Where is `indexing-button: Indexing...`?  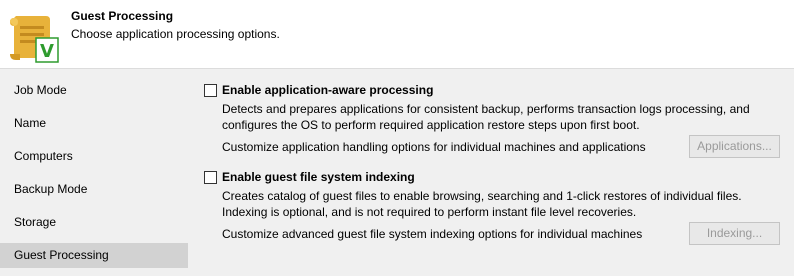 indexing-button: Indexing... is located at coordinates (734, 233).